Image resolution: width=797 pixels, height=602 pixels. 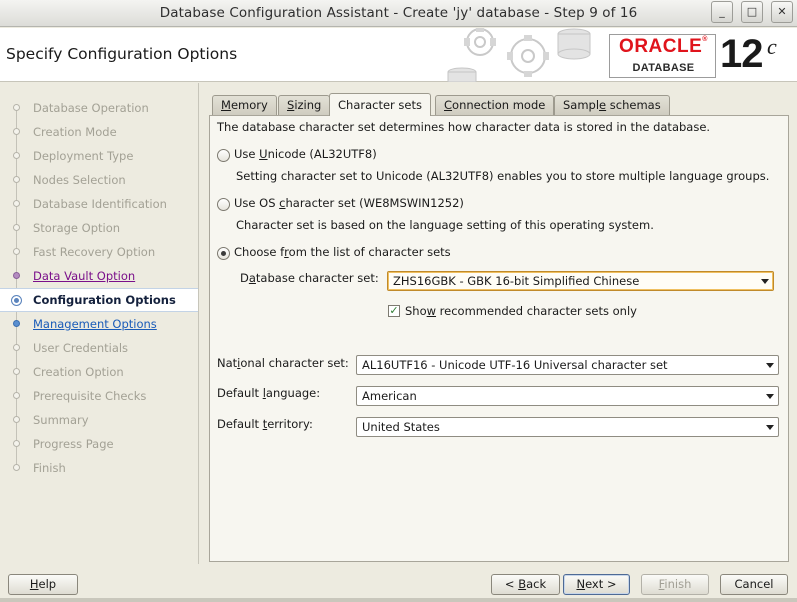 What do you see at coordinates (752, 12) in the screenshot?
I see `maximize-button: □` at bounding box center [752, 12].